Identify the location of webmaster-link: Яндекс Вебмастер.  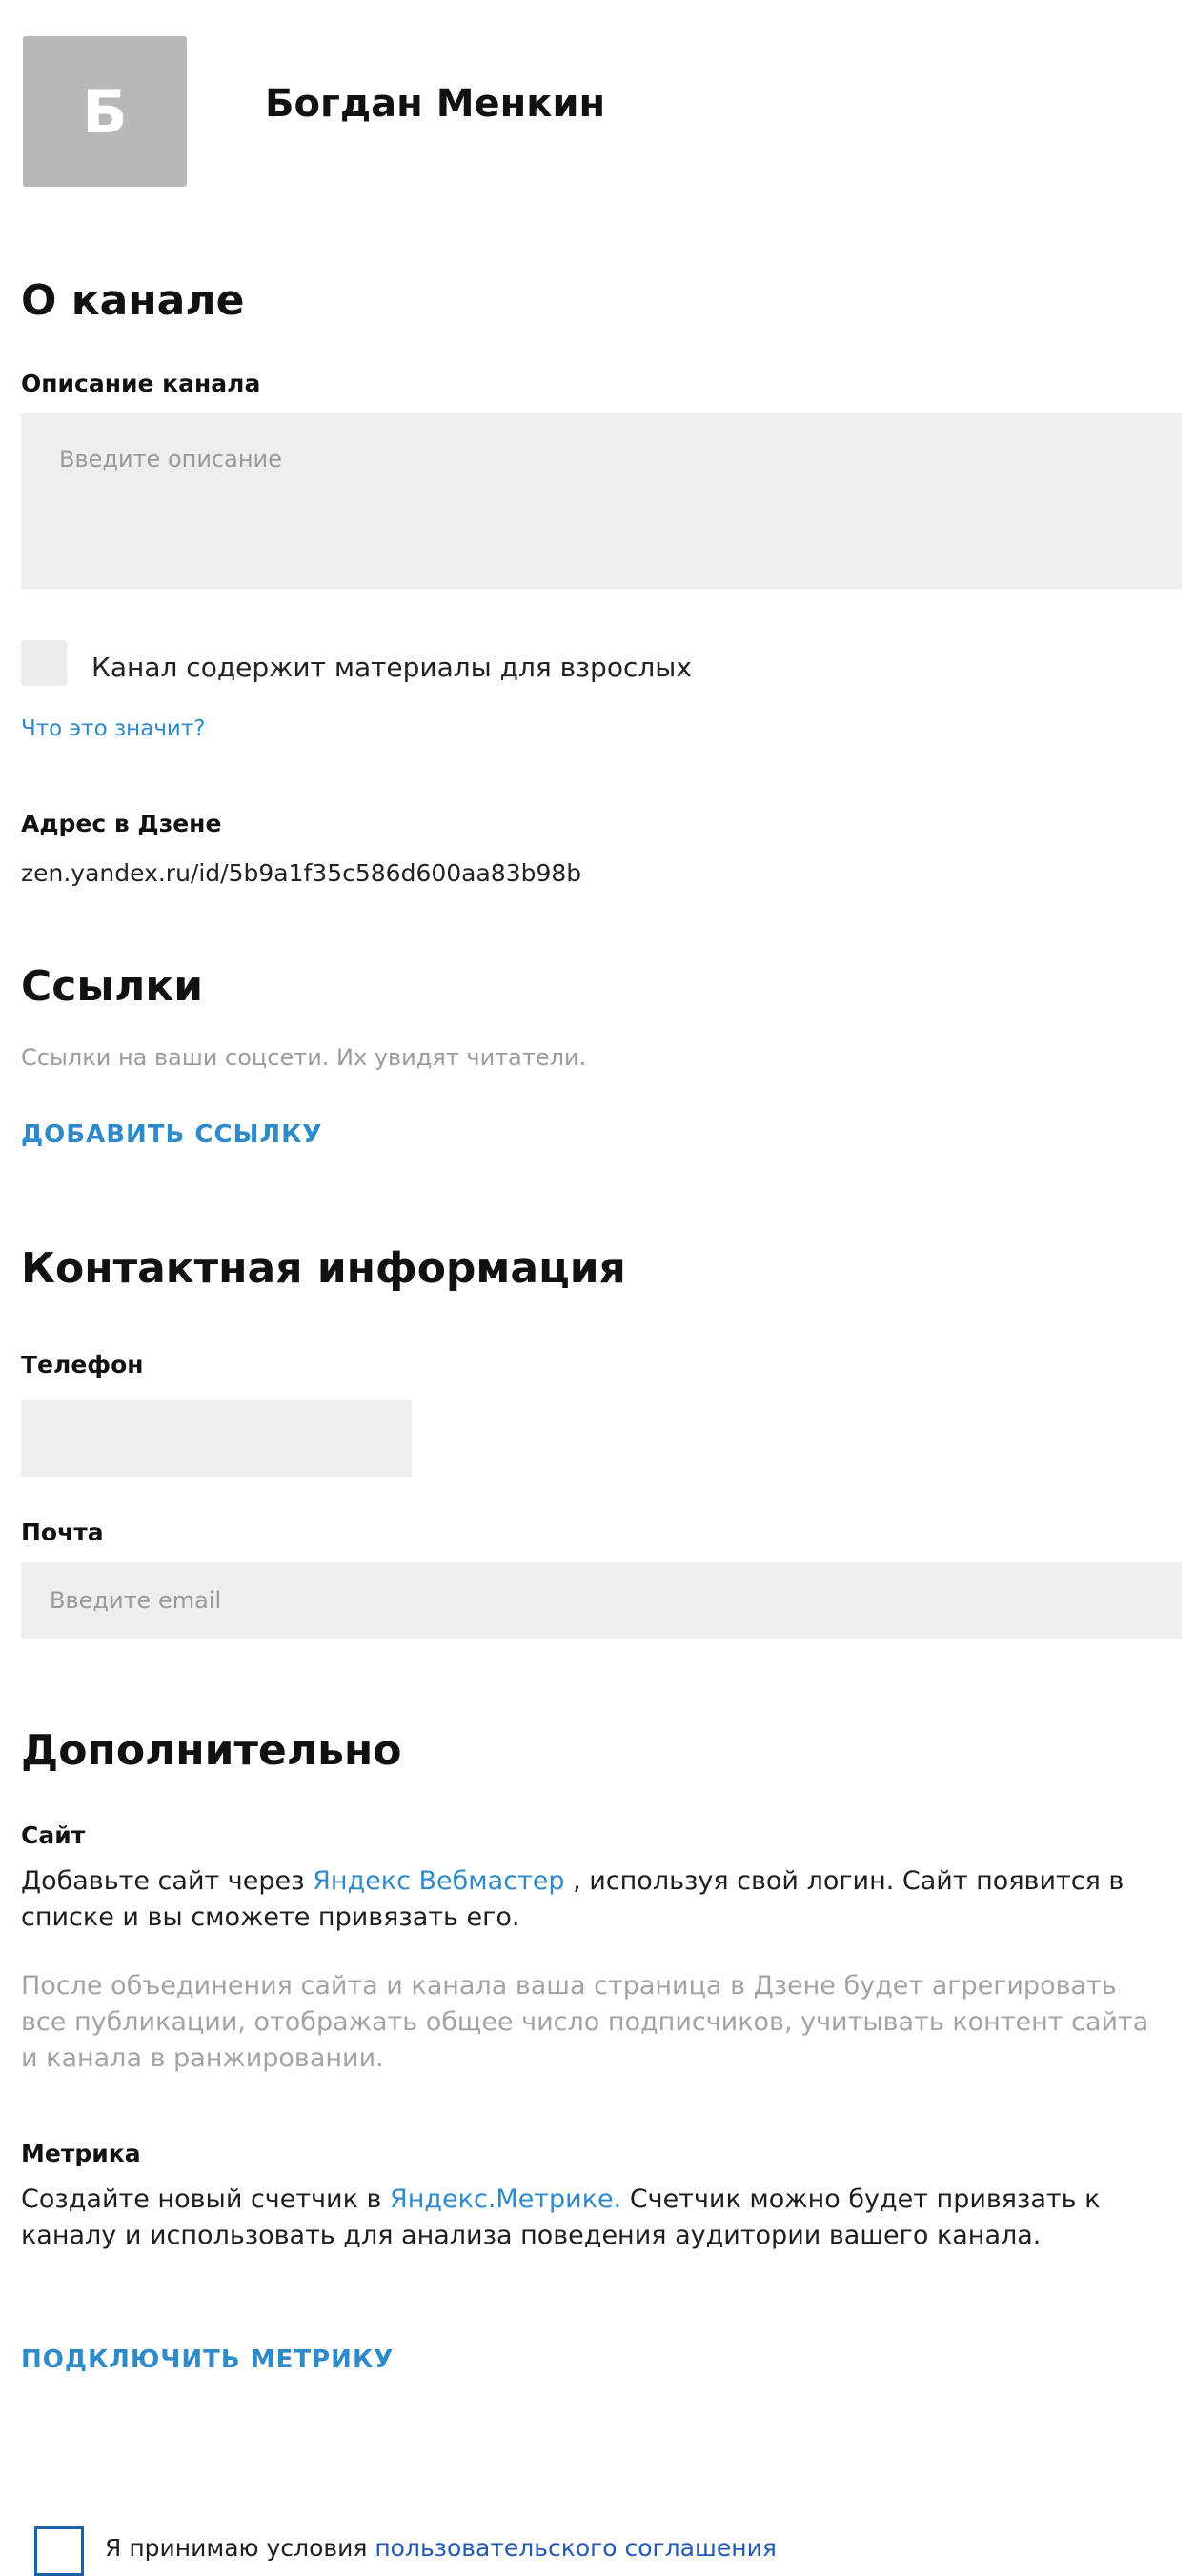
(438, 1881).